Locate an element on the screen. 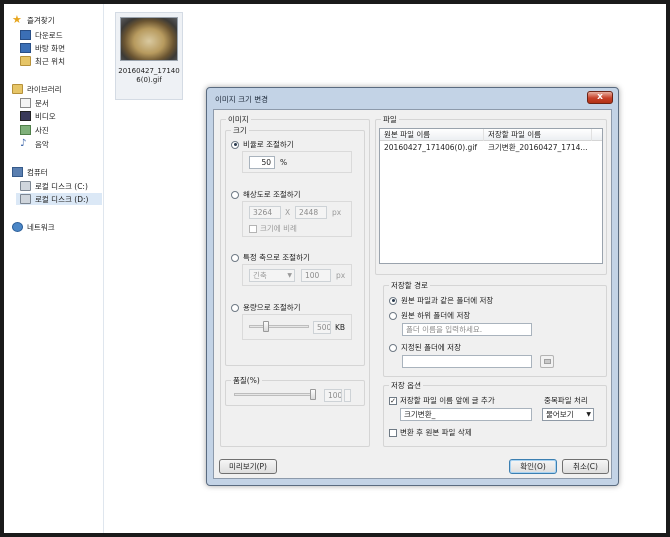  disk-icon is located at coordinates (25, 186).